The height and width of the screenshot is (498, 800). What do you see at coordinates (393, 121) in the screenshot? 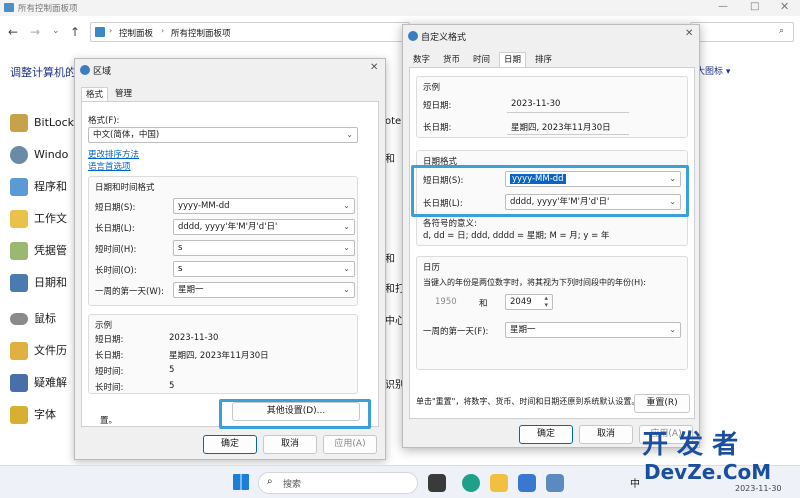
I see `cp-item-right-0: ote` at bounding box center [393, 121].